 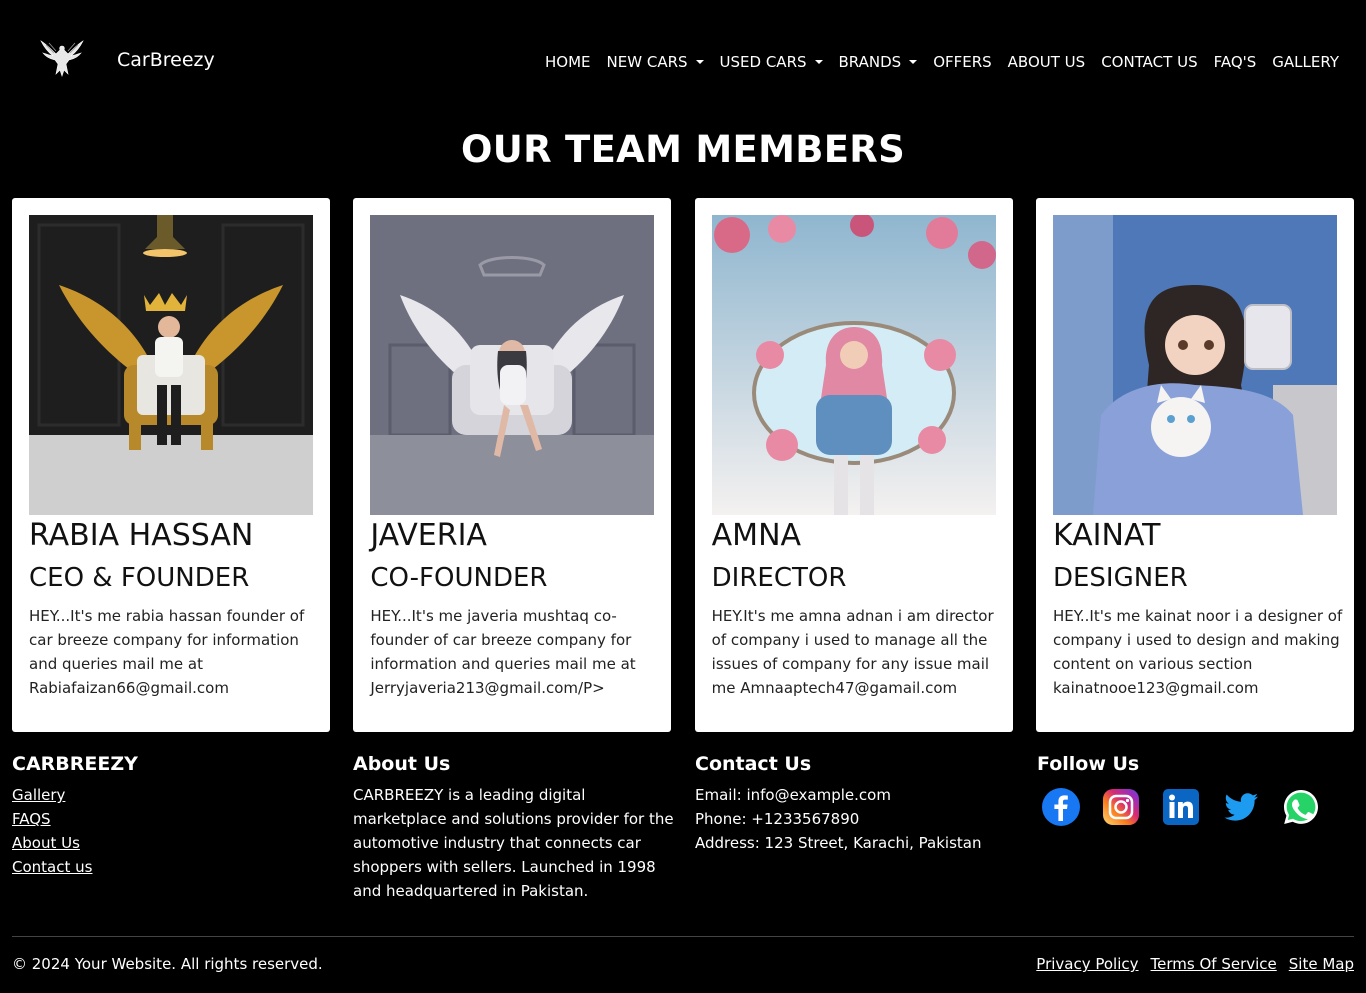 I want to click on team-member-role: CEO & FOUNDER, so click(x=139, y=578).